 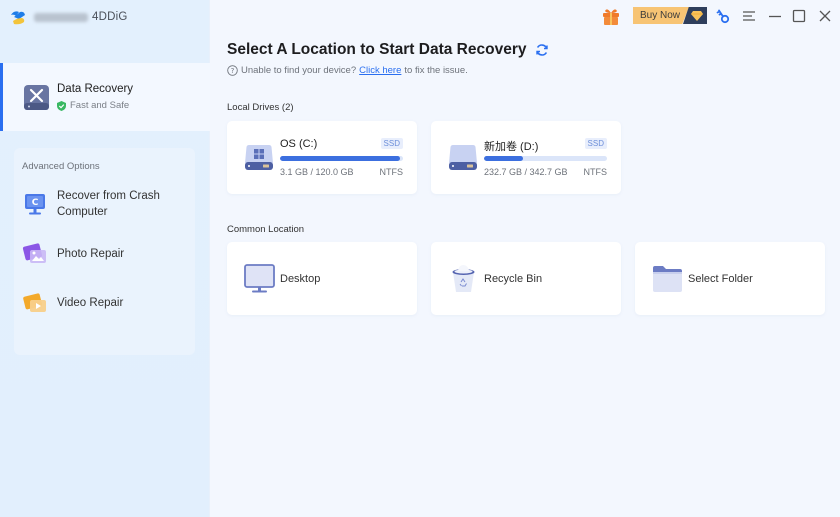 What do you see at coordinates (18, 18) in the screenshot?
I see `4ddig-logo-icon` at bounding box center [18, 18].